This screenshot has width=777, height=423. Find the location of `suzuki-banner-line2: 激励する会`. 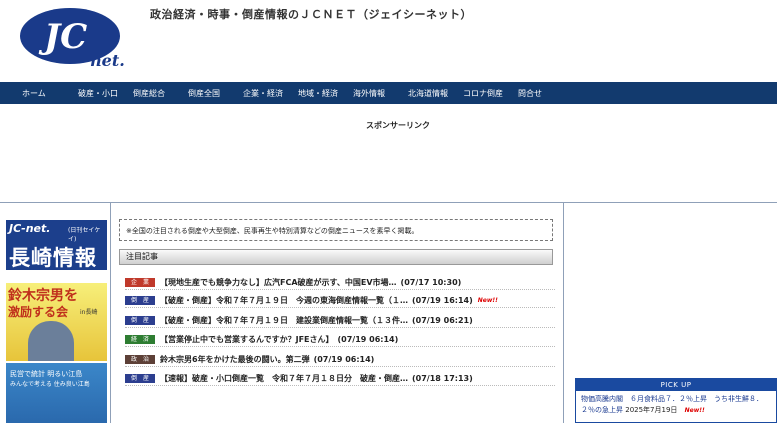

suzuki-banner-line2: 激励する会 is located at coordinates (38, 312).